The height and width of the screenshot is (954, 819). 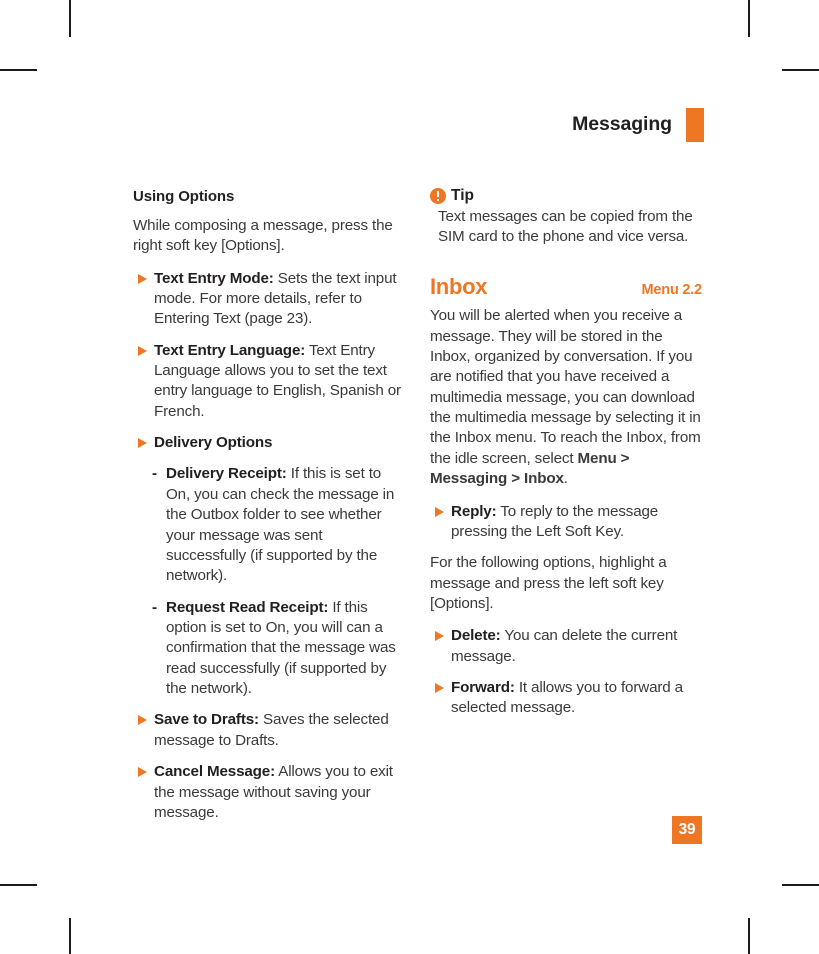 I want to click on tip-title: Tip, so click(x=462, y=196).